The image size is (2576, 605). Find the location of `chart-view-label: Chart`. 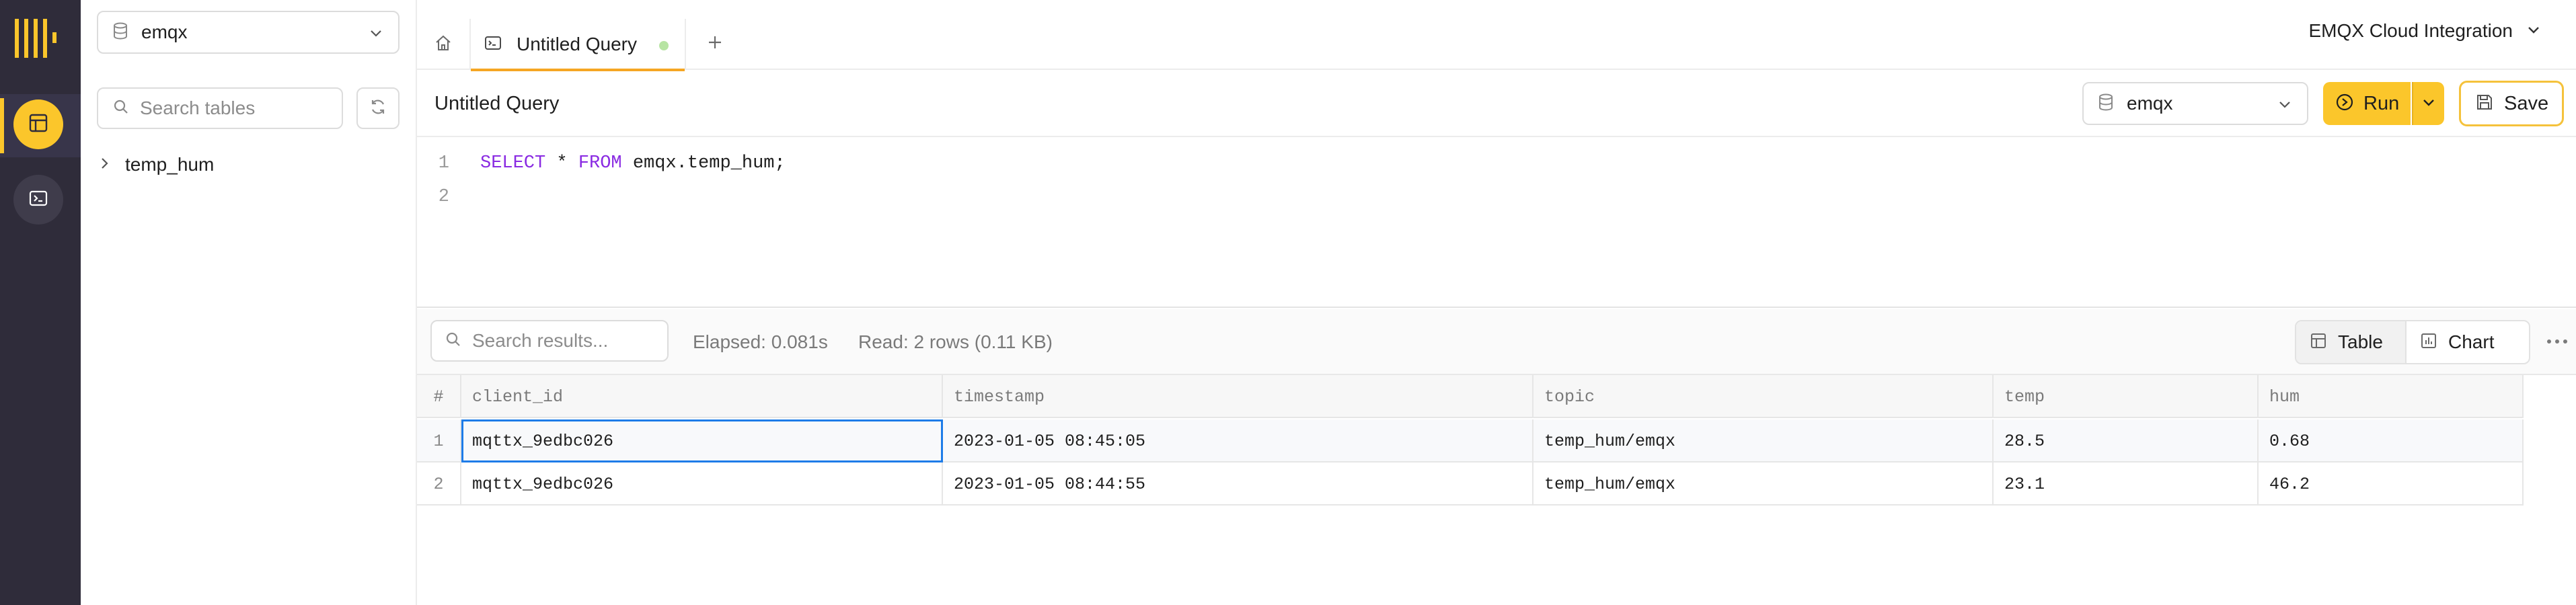

chart-view-label: Chart is located at coordinates (2471, 341).